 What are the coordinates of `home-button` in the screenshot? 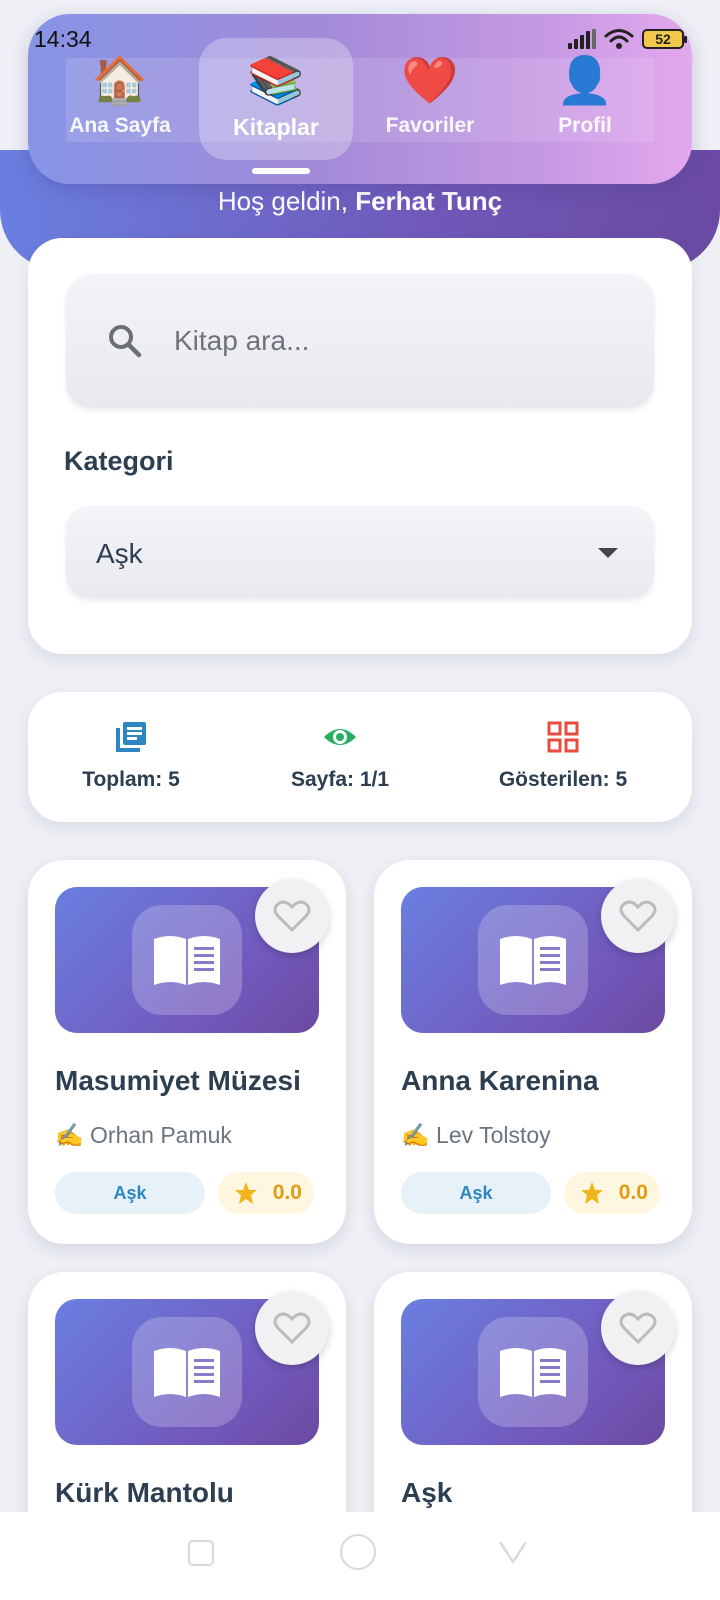 It's located at (358, 1552).